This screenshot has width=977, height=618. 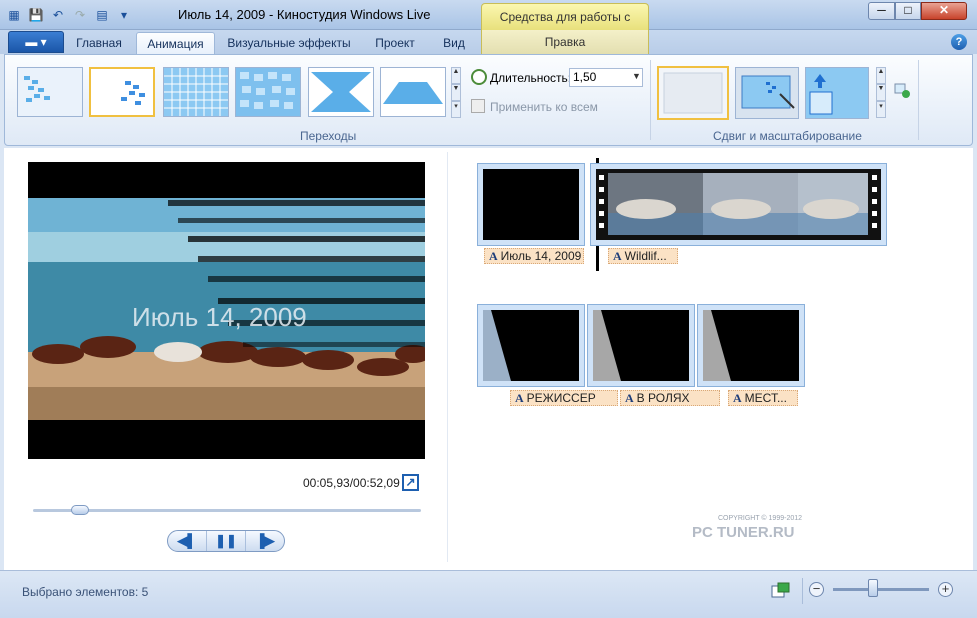 What do you see at coordinates (36, 15) in the screenshot?
I see `save-icon: 💾` at bounding box center [36, 15].